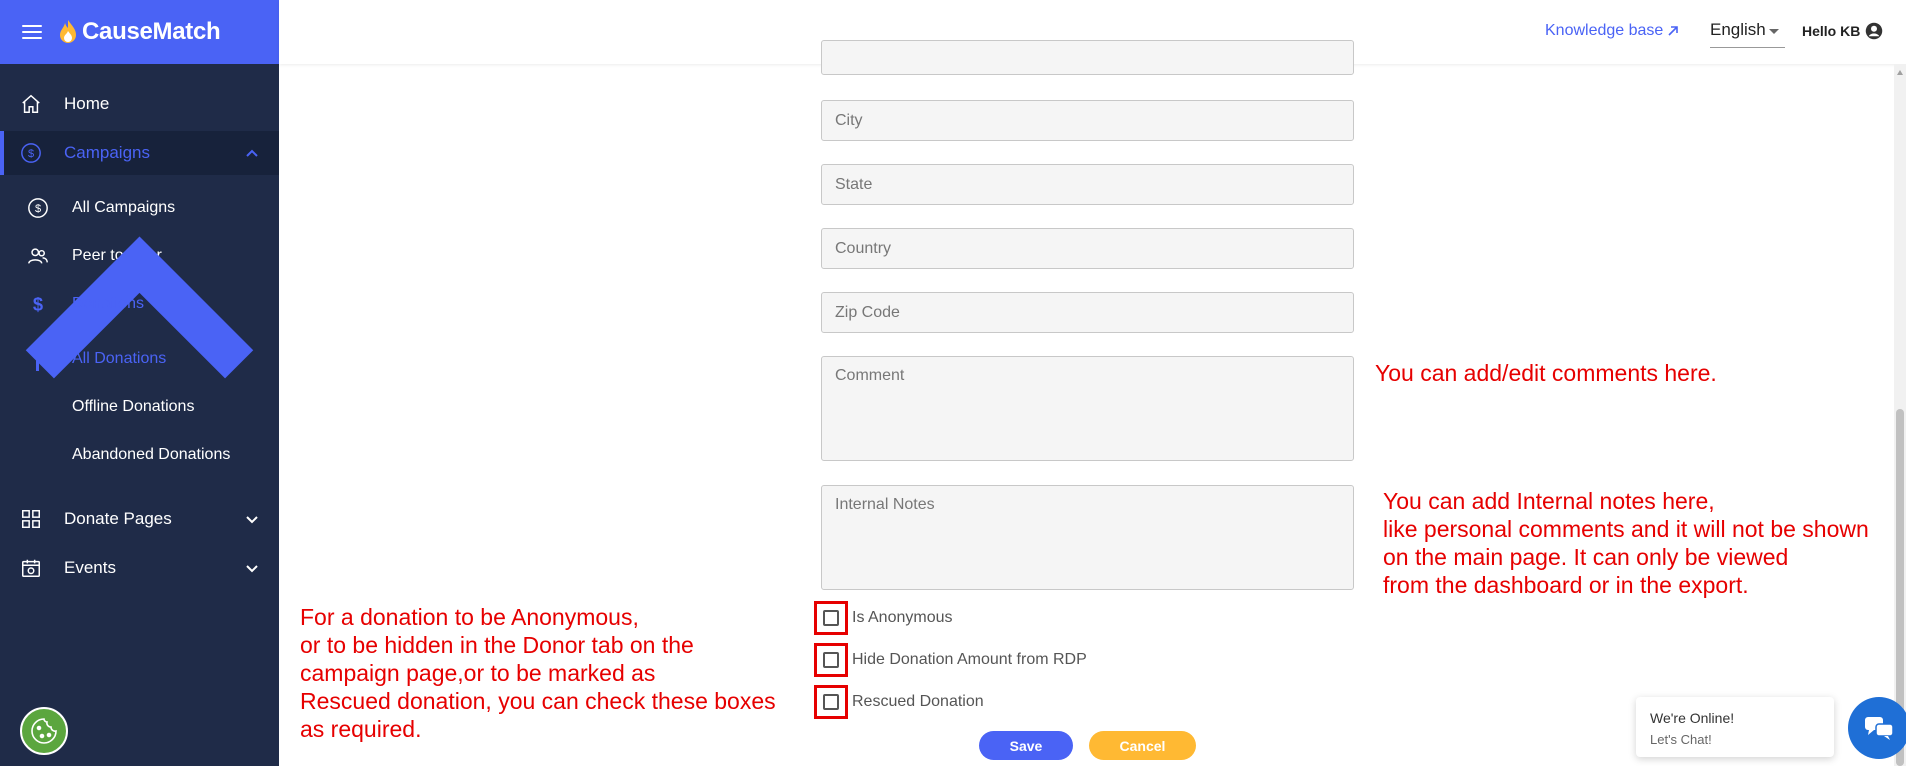 The image size is (1906, 766). What do you see at coordinates (1087, 408) in the screenshot?
I see `comment-field: Comment` at bounding box center [1087, 408].